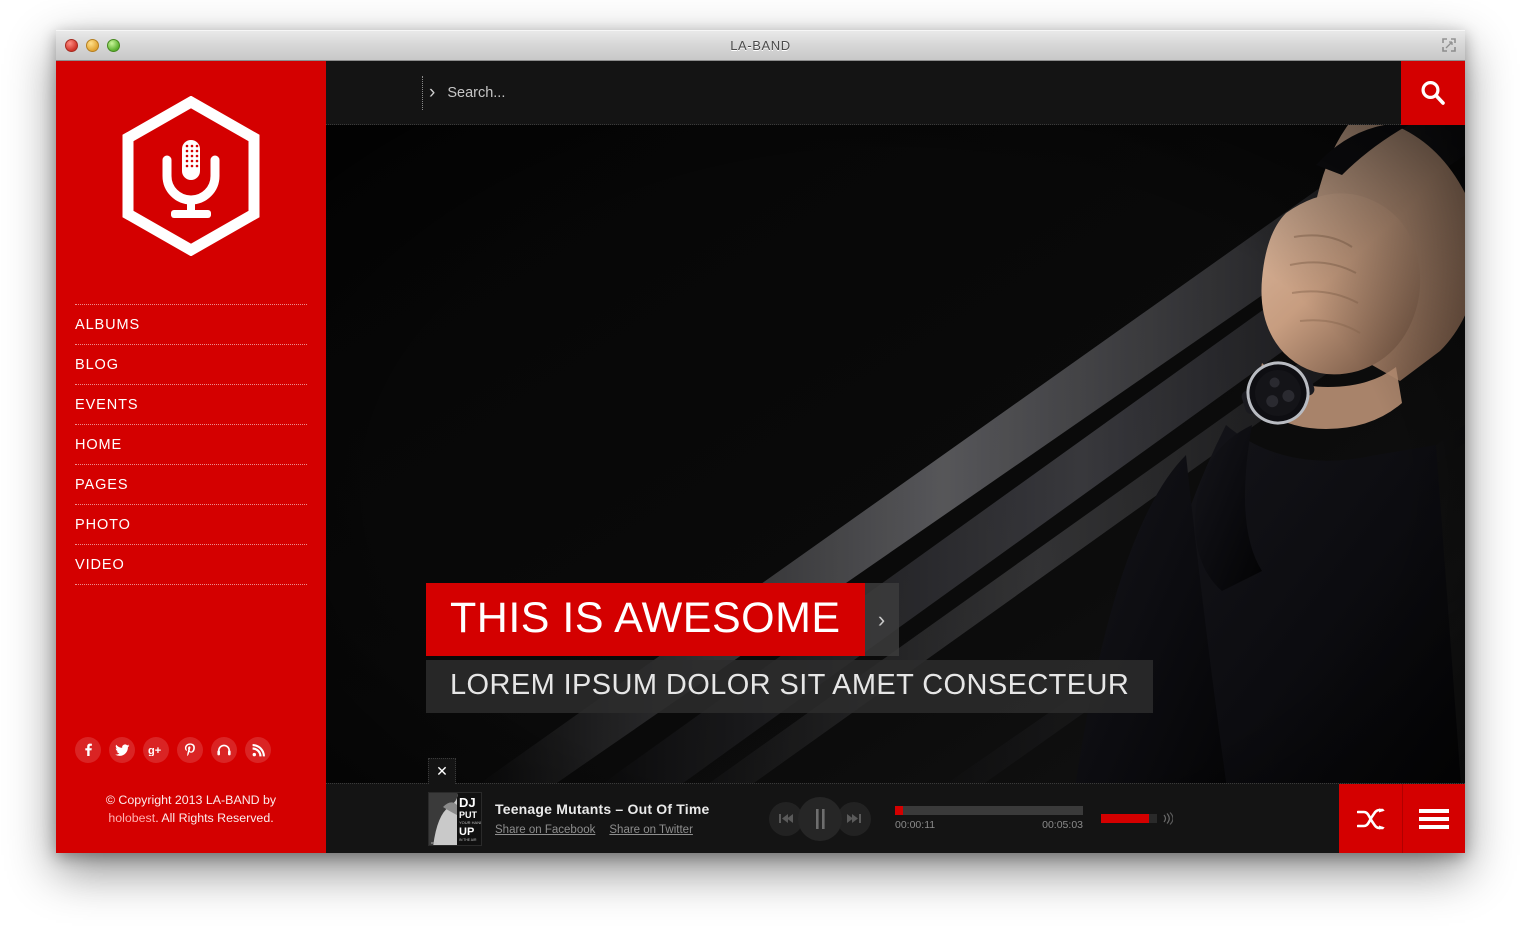  I want to click on shuffle-button, so click(1370, 818).